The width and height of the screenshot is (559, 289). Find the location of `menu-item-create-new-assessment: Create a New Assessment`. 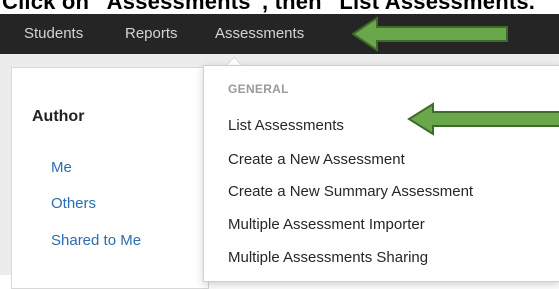

menu-item-create-new-assessment: Create a New Assessment is located at coordinates (316, 159).